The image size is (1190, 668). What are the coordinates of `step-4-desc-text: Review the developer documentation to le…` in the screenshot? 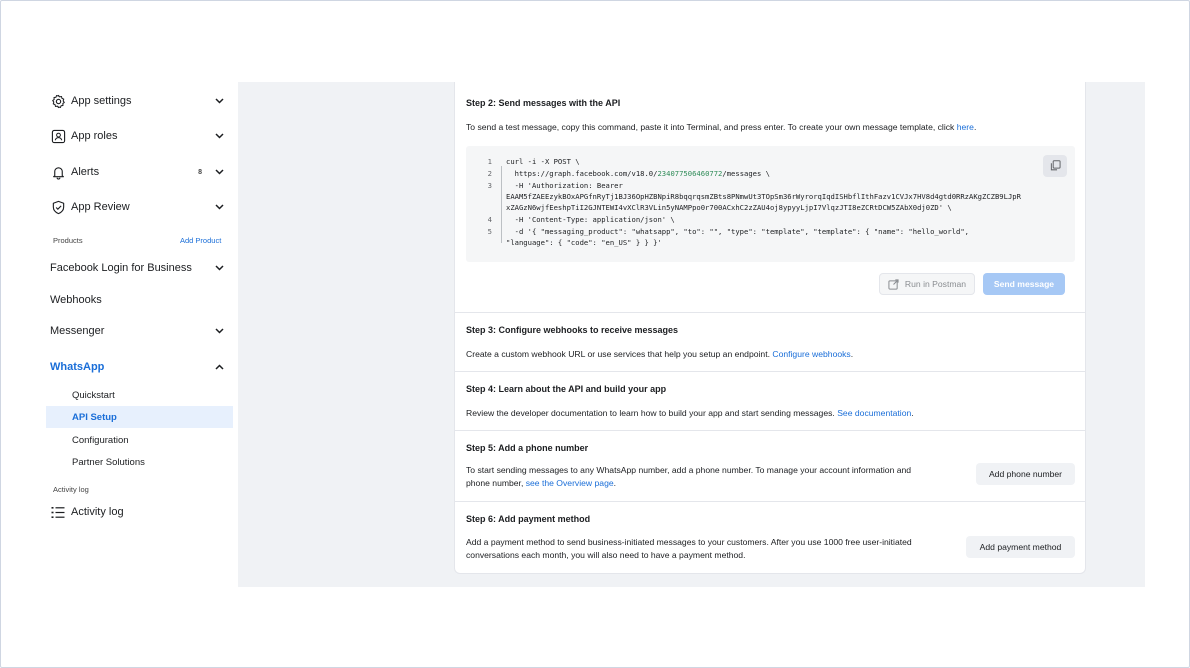 It's located at (652, 413).